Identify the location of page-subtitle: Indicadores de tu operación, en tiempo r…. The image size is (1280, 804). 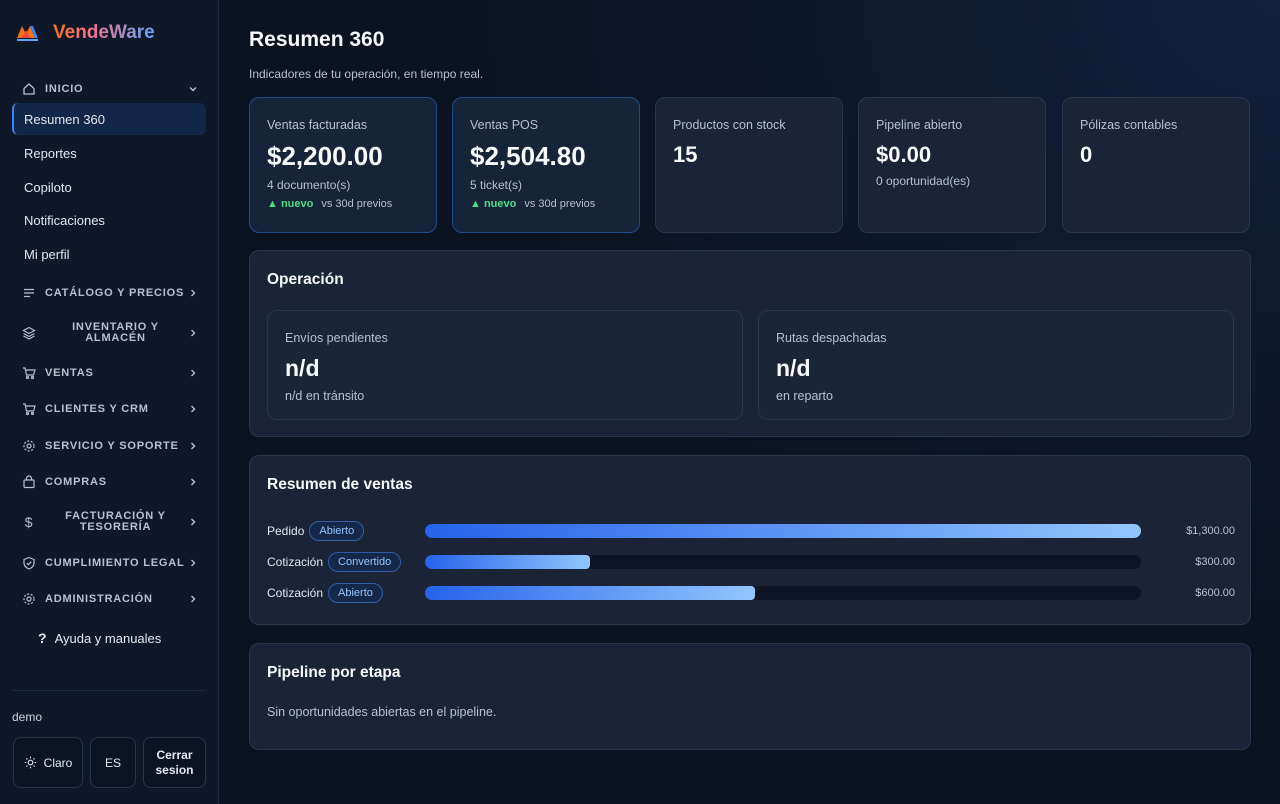
(366, 74).